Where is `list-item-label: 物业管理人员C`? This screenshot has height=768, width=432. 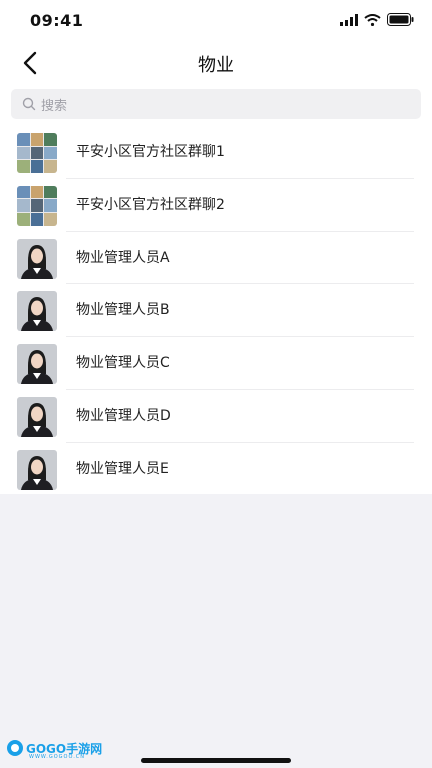 list-item-label: 物业管理人员C is located at coordinates (123, 363).